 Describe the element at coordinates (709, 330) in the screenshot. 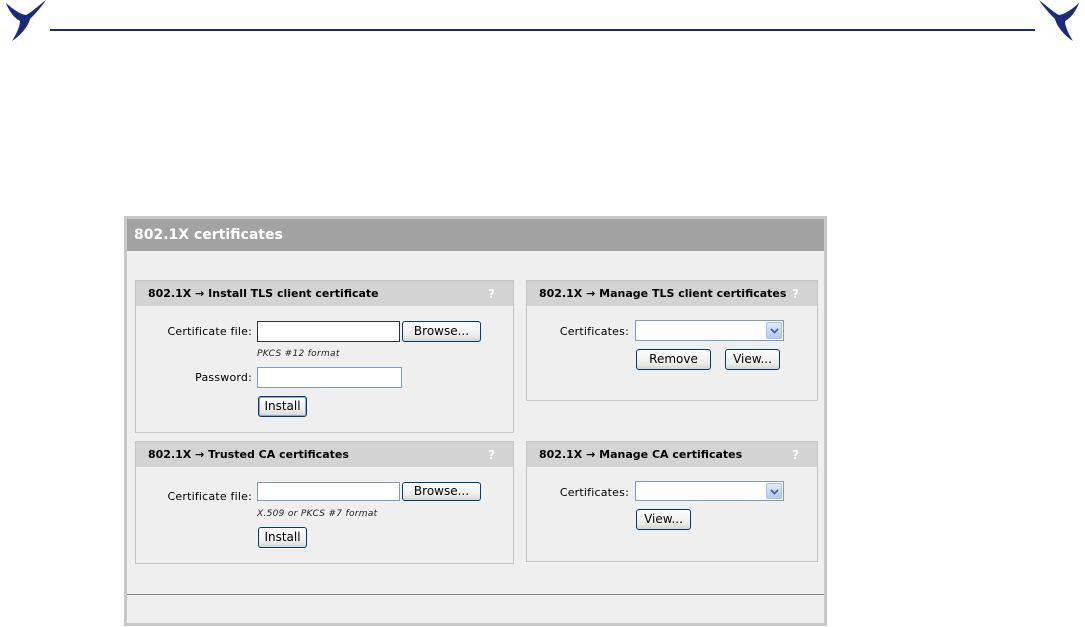

I see `tls-certificates-select` at that location.